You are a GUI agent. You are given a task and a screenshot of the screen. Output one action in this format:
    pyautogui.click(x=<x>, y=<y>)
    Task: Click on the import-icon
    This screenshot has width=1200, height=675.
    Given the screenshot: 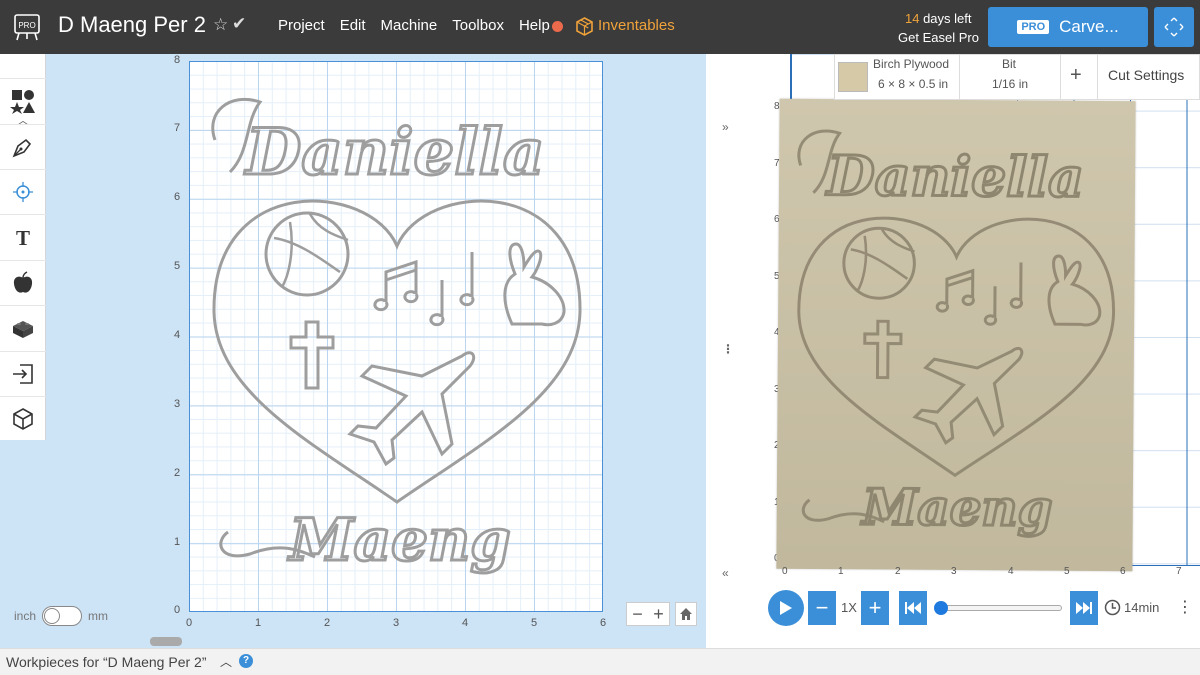 What is the action you would take?
    pyautogui.click(x=23, y=373)
    